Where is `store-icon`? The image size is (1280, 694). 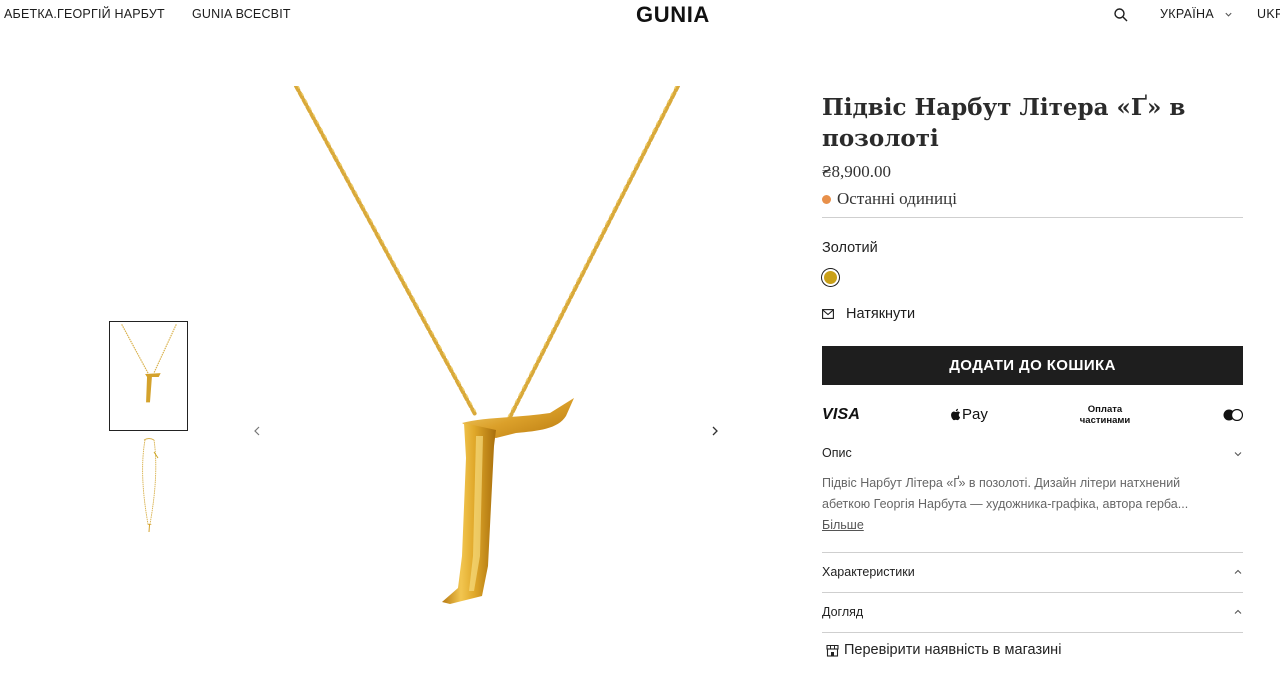 store-icon is located at coordinates (832, 650).